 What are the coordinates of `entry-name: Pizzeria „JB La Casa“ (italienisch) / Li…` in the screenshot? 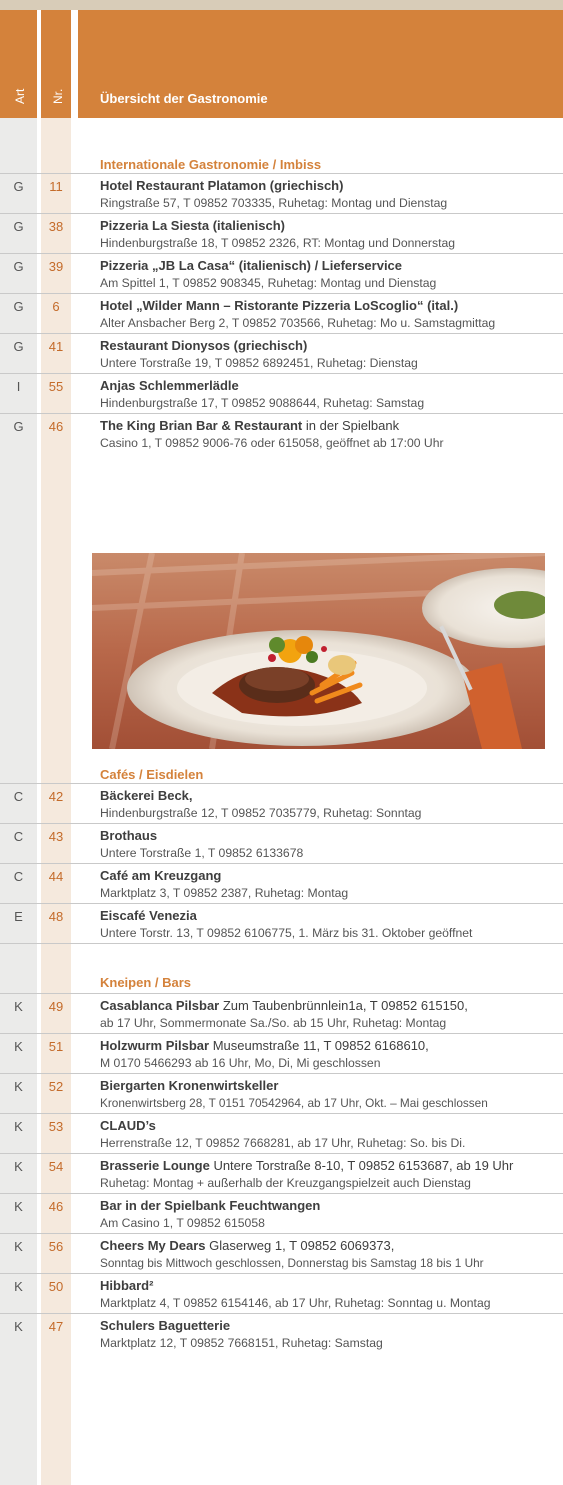 It's located at (251, 265).